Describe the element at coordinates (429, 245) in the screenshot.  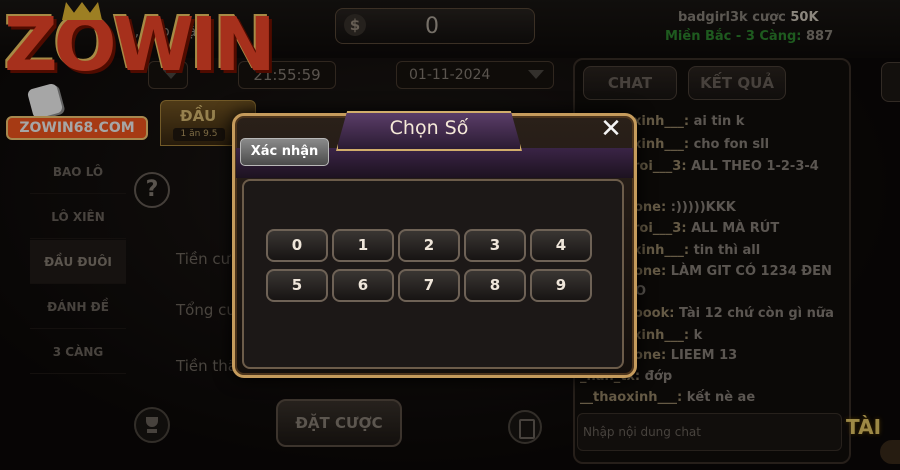
I see `number-button-2: 2` at that location.